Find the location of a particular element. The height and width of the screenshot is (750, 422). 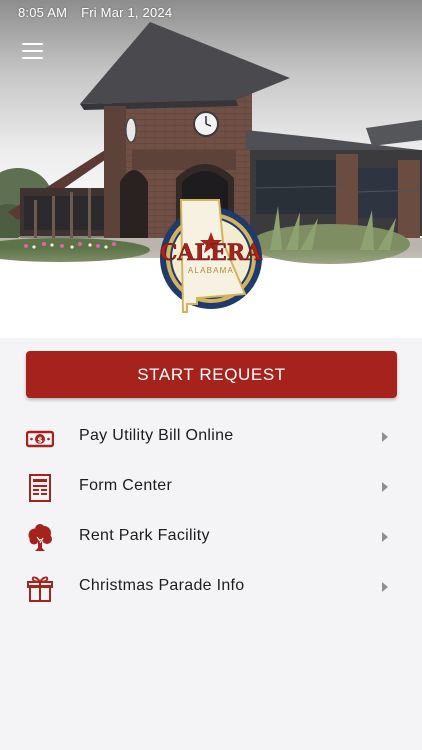

money-bill-icon: $ is located at coordinates (40, 439).